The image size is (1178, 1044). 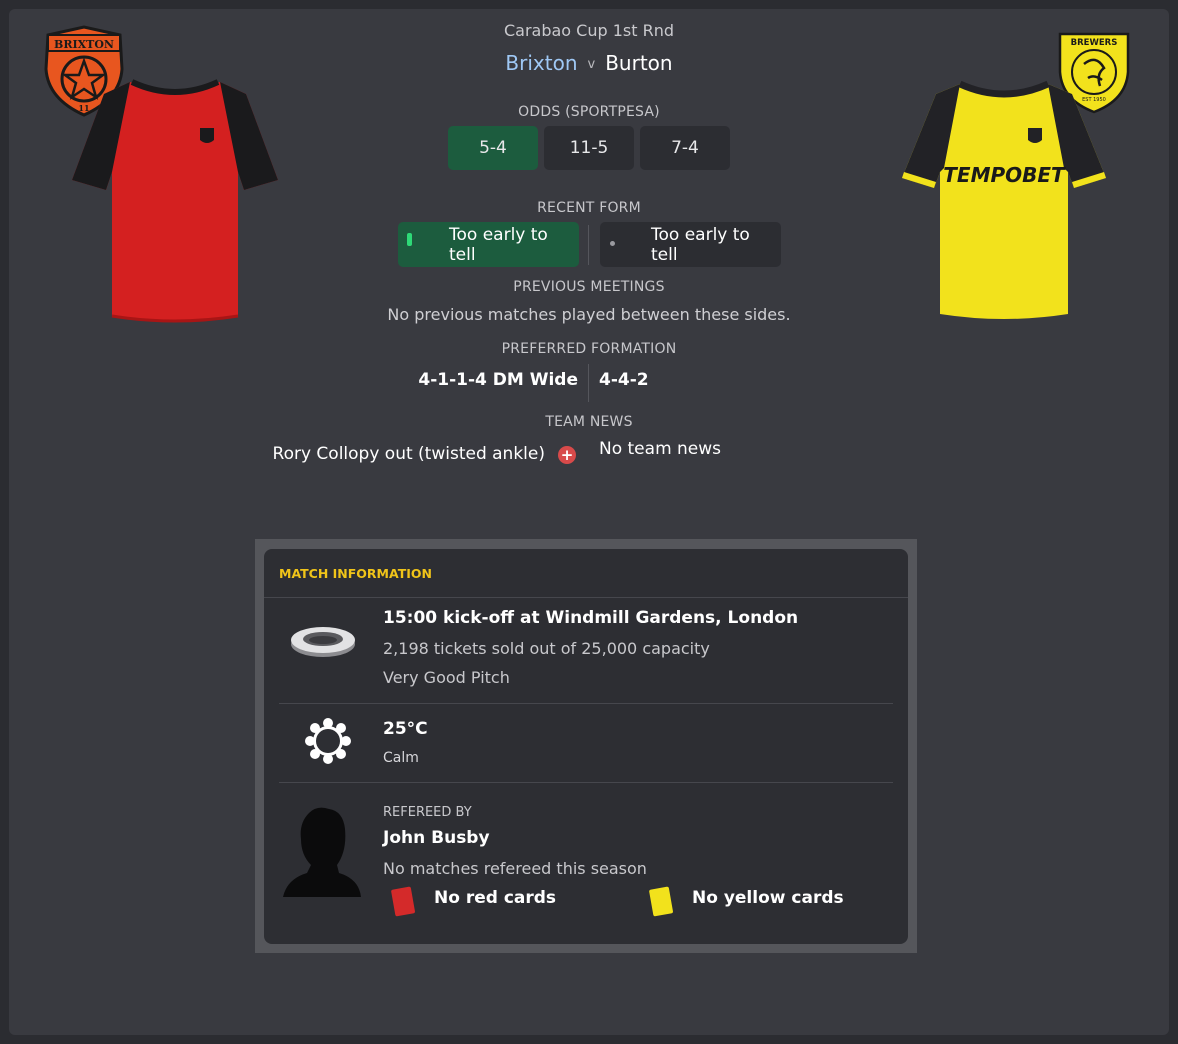 What do you see at coordinates (498, 244) in the screenshot?
I see `home-form-text: Too early to tell` at bounding box center [498, 244].